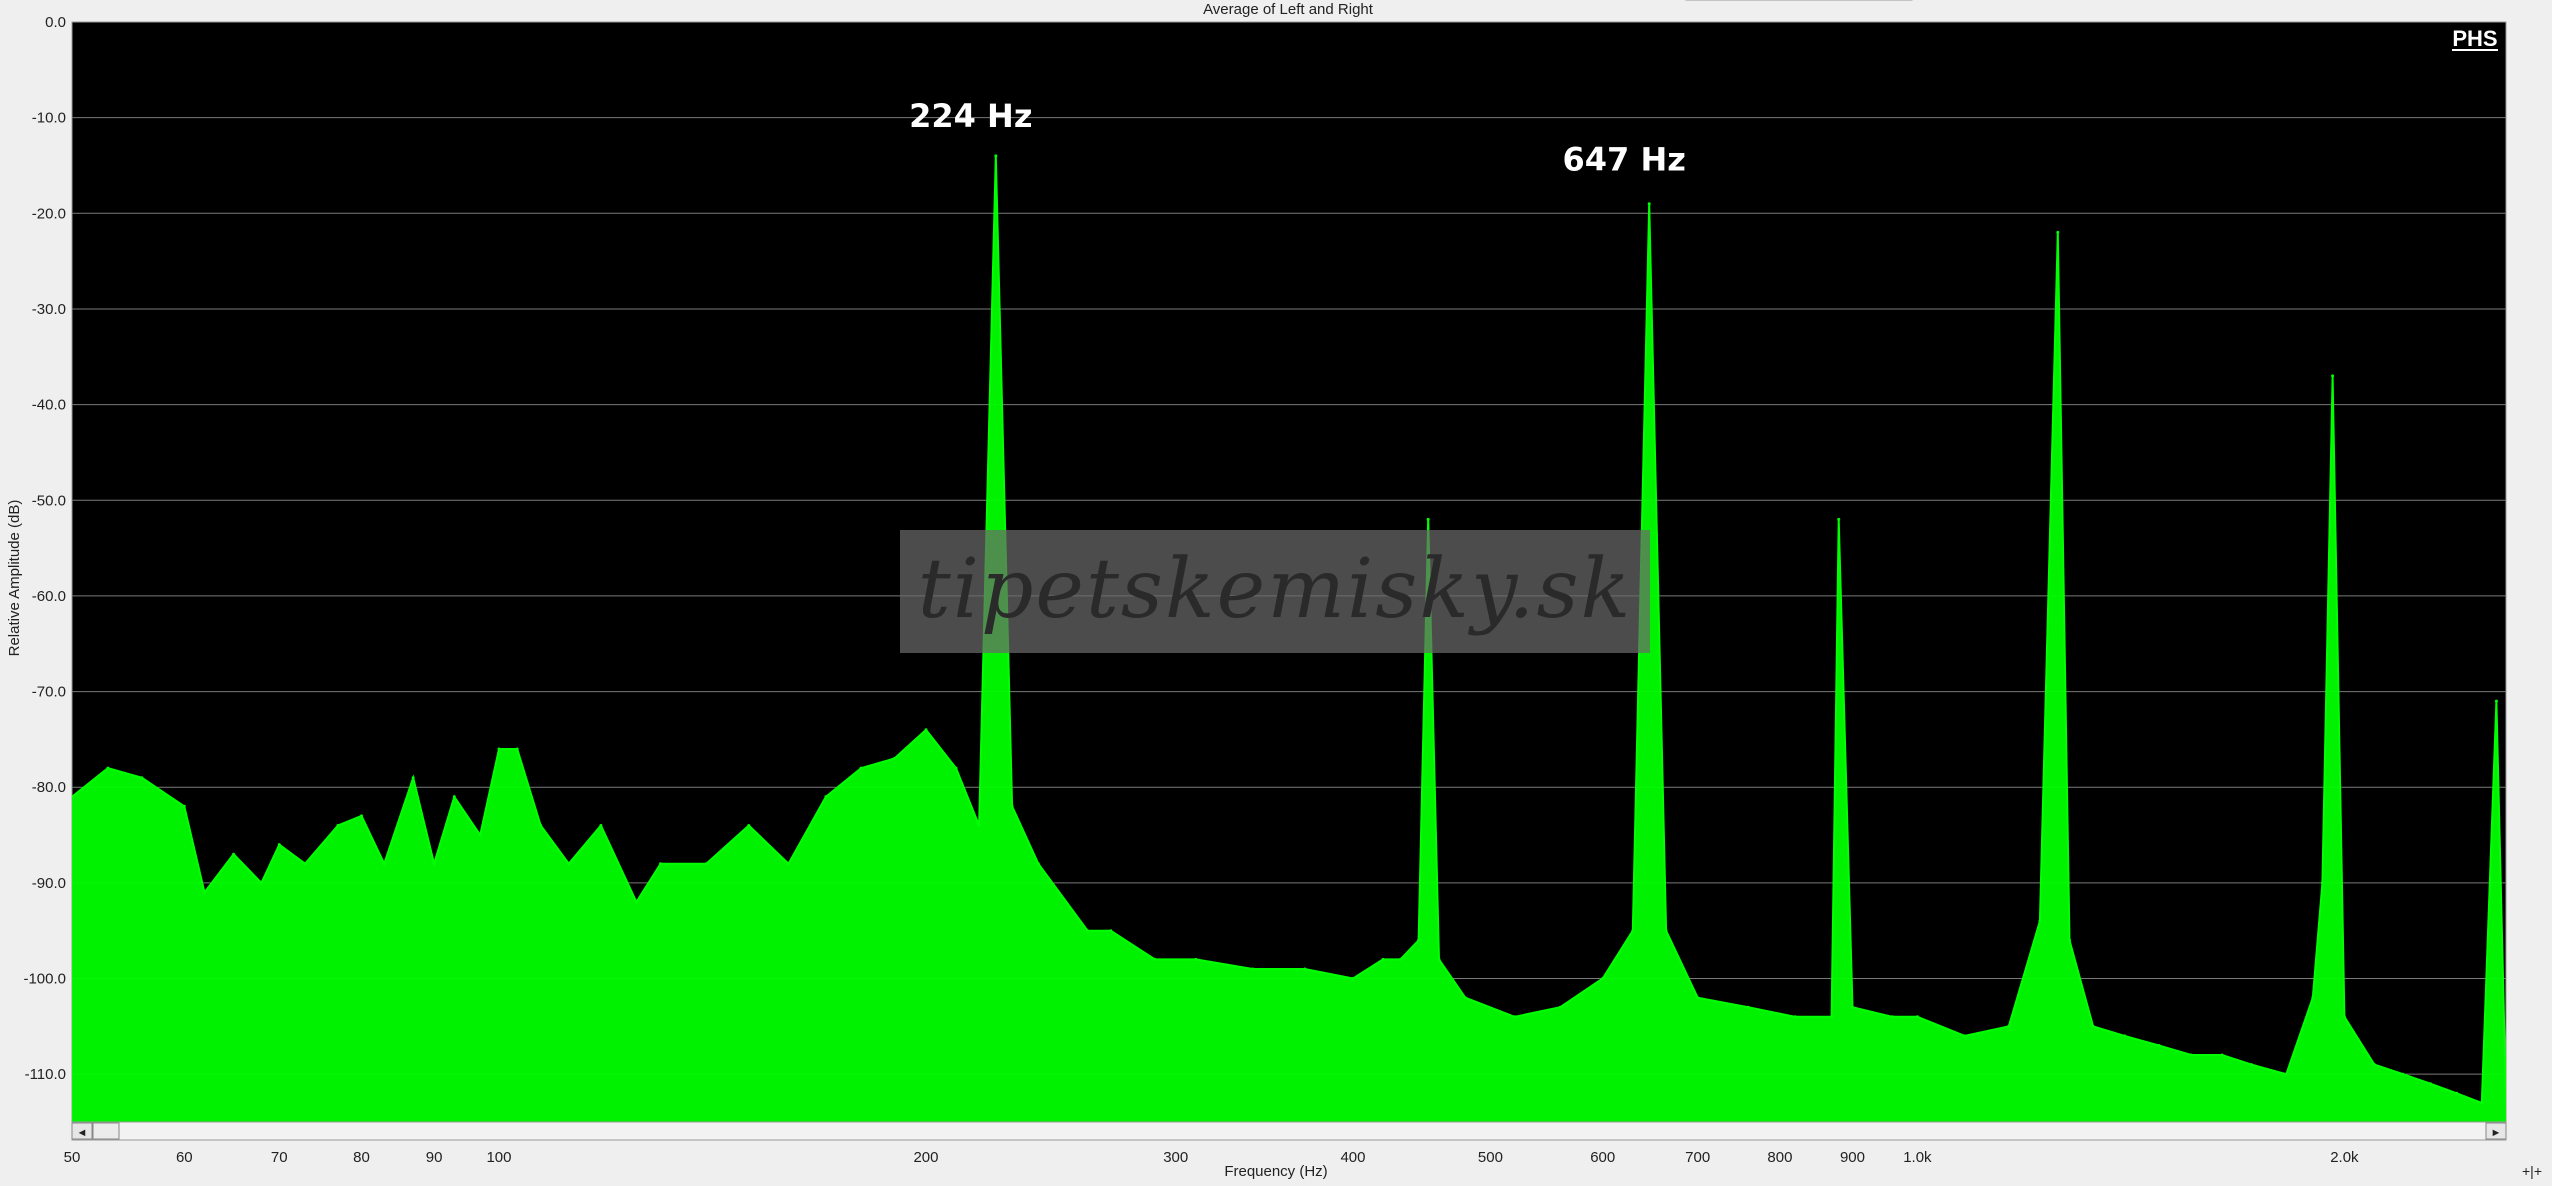 Image resolution: width=2552 pixels, height=1186 pixels. Describe the element at coordinates (106, 1131) in the screenshot. I see `scroll-thumb` at that location.